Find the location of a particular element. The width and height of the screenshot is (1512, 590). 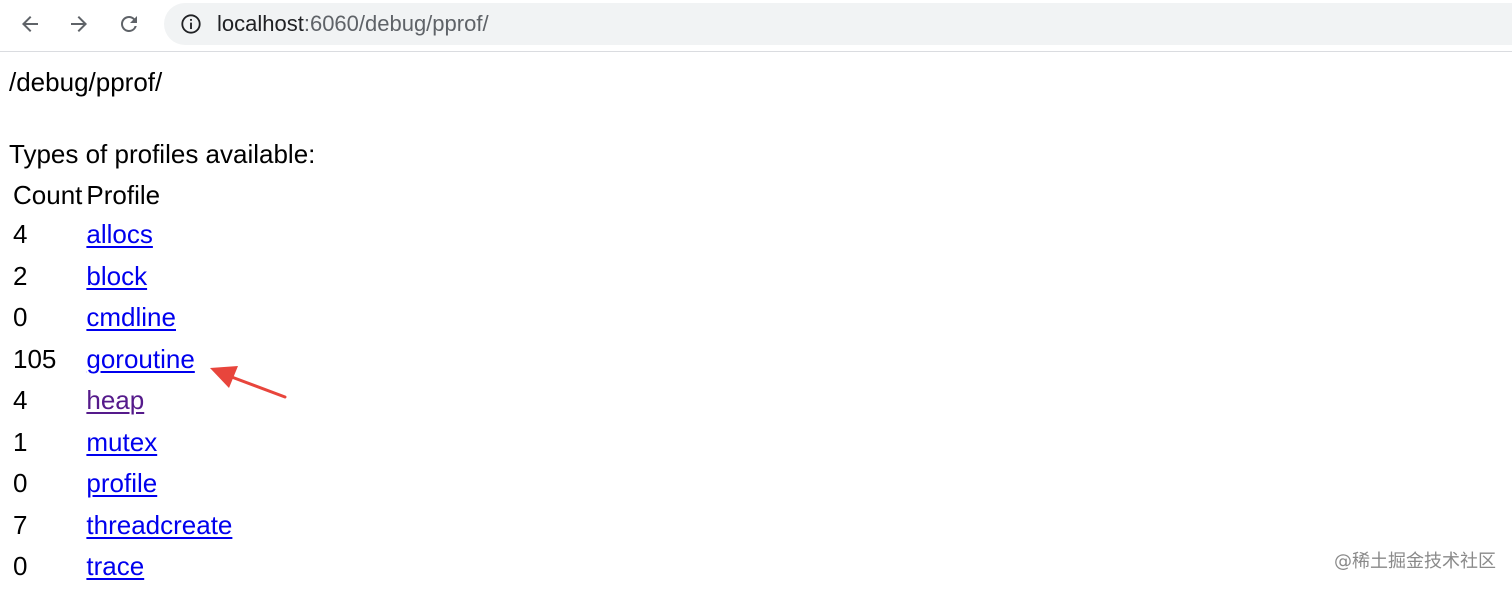

profile-count: 1 is located at coordinates (47, 442).